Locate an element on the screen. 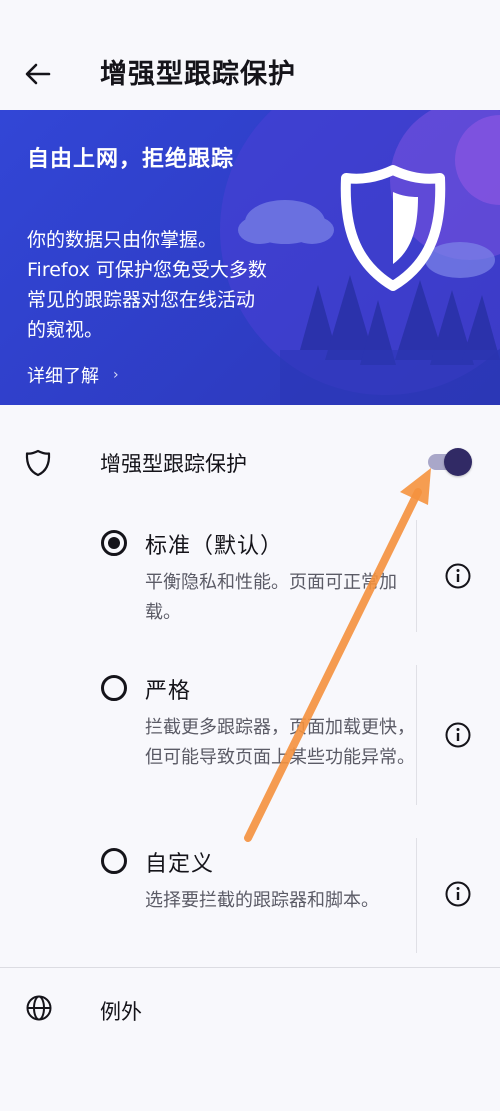  learn-more-link: 详细了解 › is located at coordinates (73, 375).